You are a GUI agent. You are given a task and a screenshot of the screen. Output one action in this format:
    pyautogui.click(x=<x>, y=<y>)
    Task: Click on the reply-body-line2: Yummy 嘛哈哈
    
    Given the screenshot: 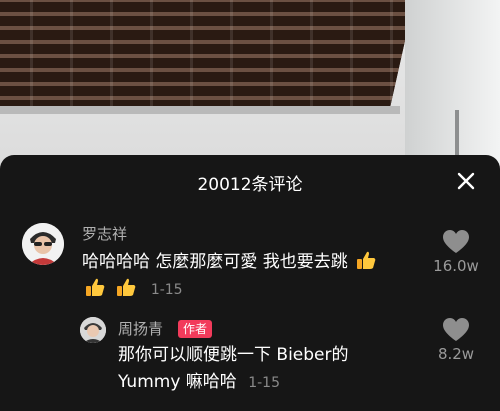 What is the action you would take?
    pyautogui.click(x=177, y=382)
    